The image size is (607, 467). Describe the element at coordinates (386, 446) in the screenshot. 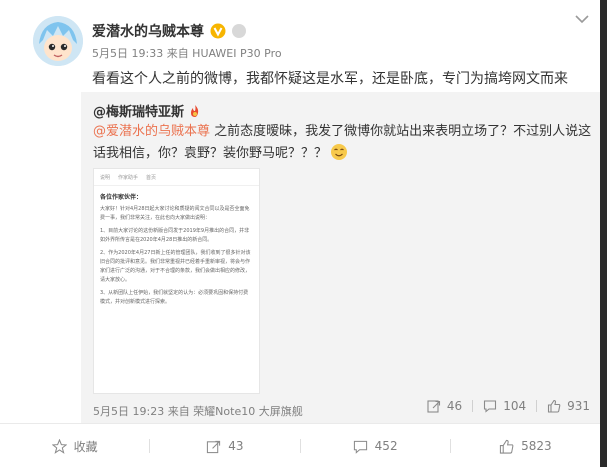

I see `comment-count: 452` at that location.